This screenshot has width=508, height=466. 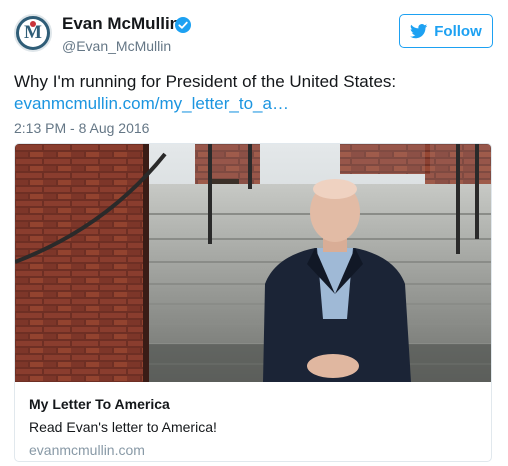 What do you see at coordinates (123, 427) in the screenshot?
I see `card-description: Read Evan's letter to America!` at bounding box center [123, 427].